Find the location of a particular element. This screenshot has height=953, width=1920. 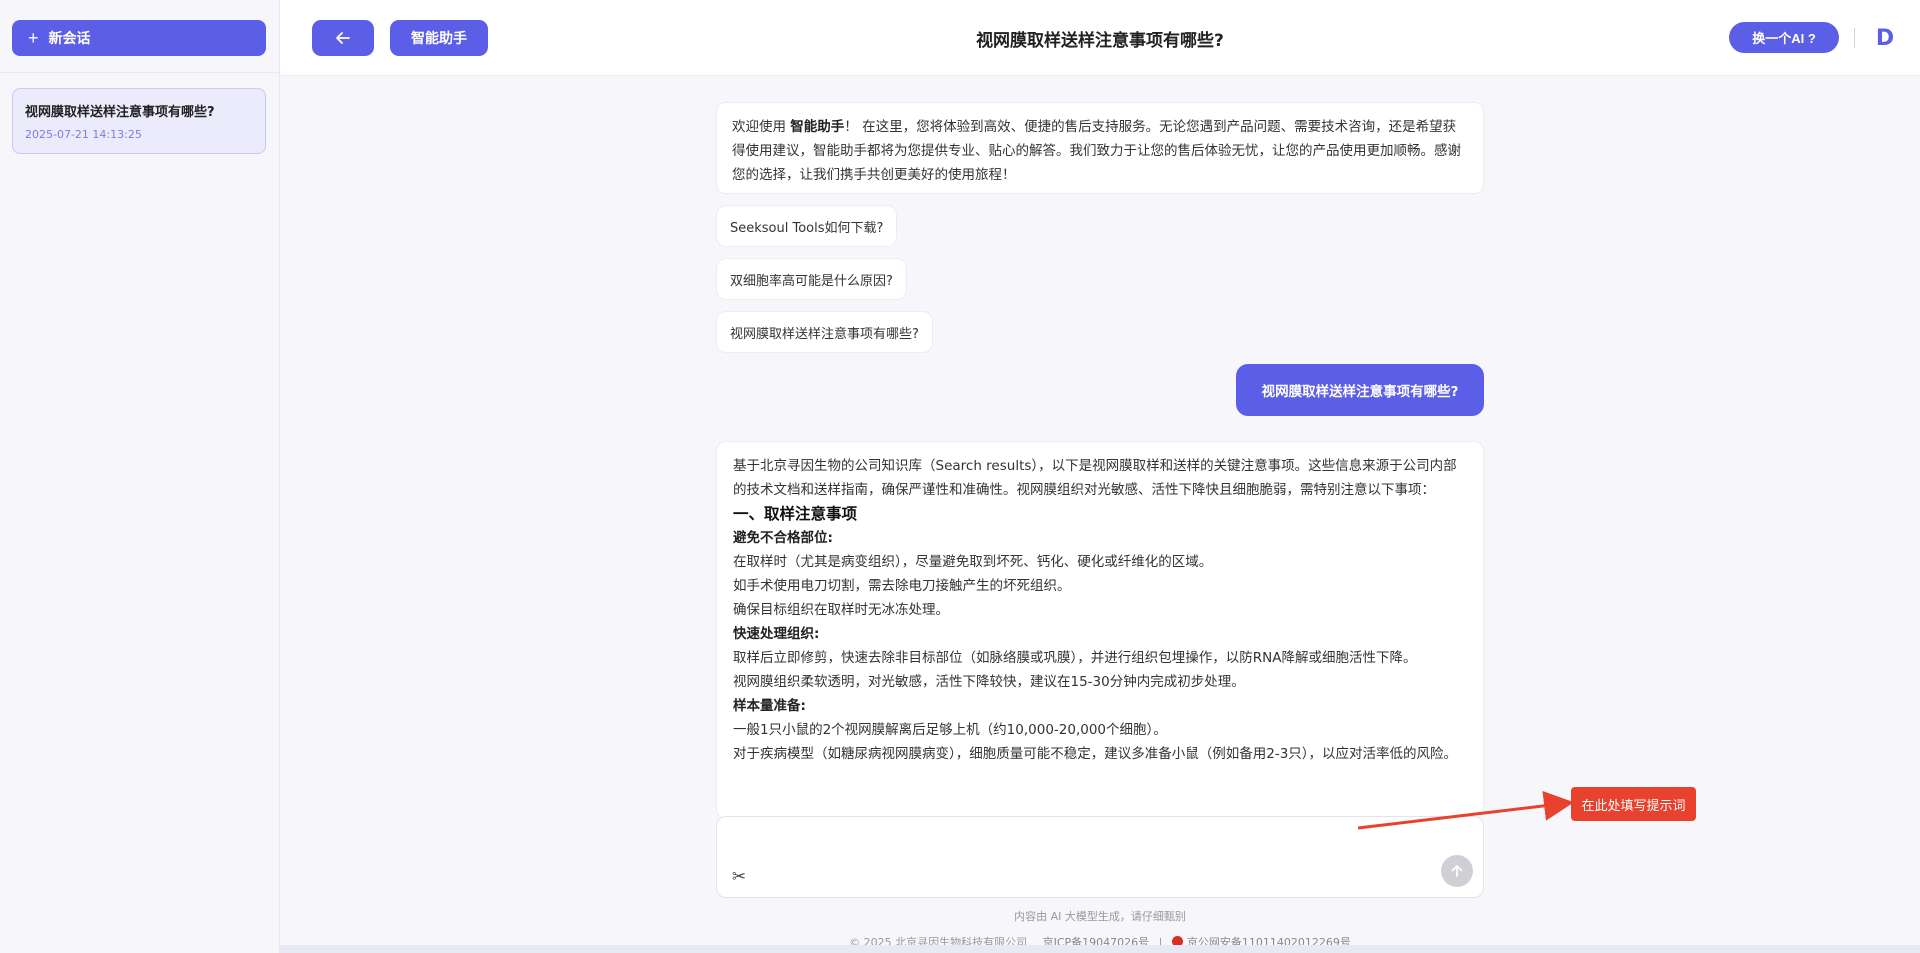

session-title: 视网膜取样送样注意事项有哪些? is located at coordinates (120, 112).